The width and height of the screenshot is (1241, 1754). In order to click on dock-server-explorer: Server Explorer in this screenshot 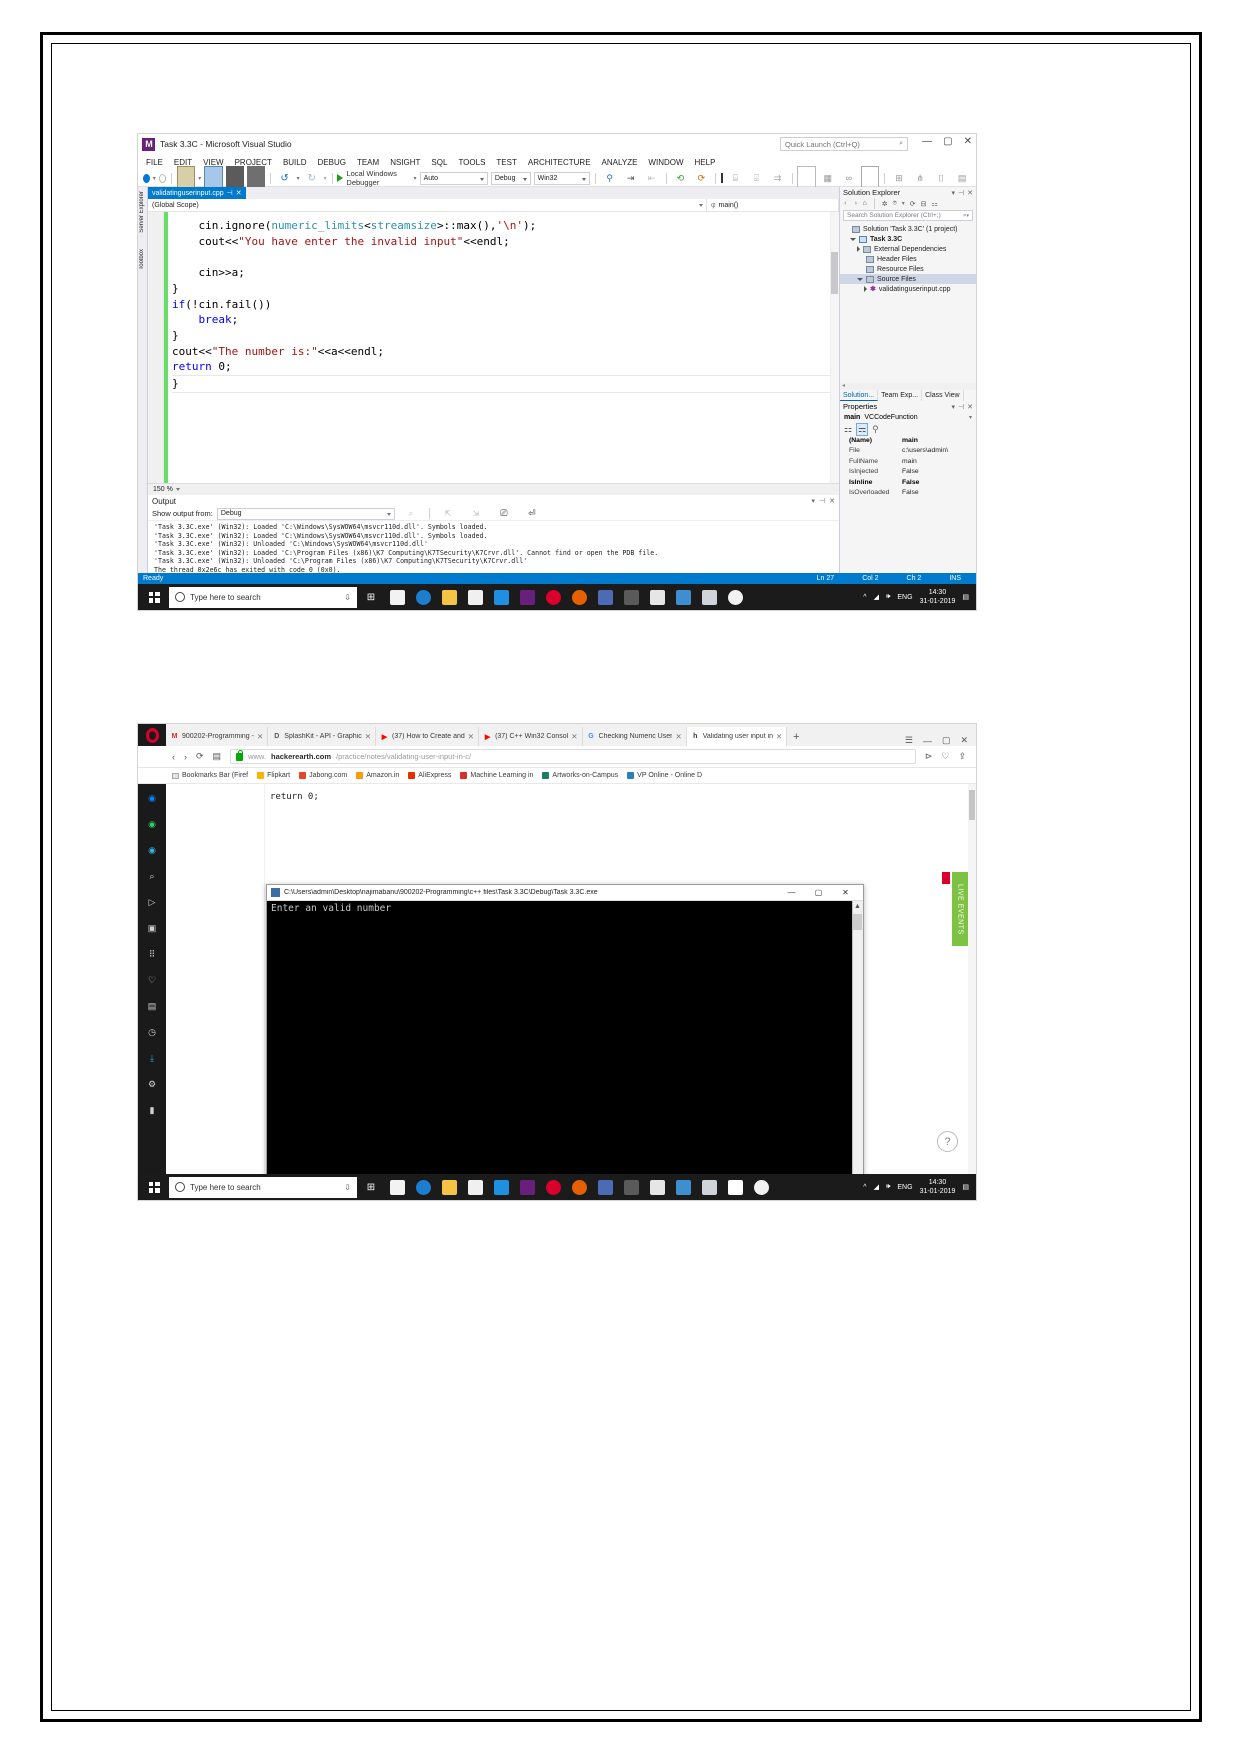, I will do `click(142, 212)`.